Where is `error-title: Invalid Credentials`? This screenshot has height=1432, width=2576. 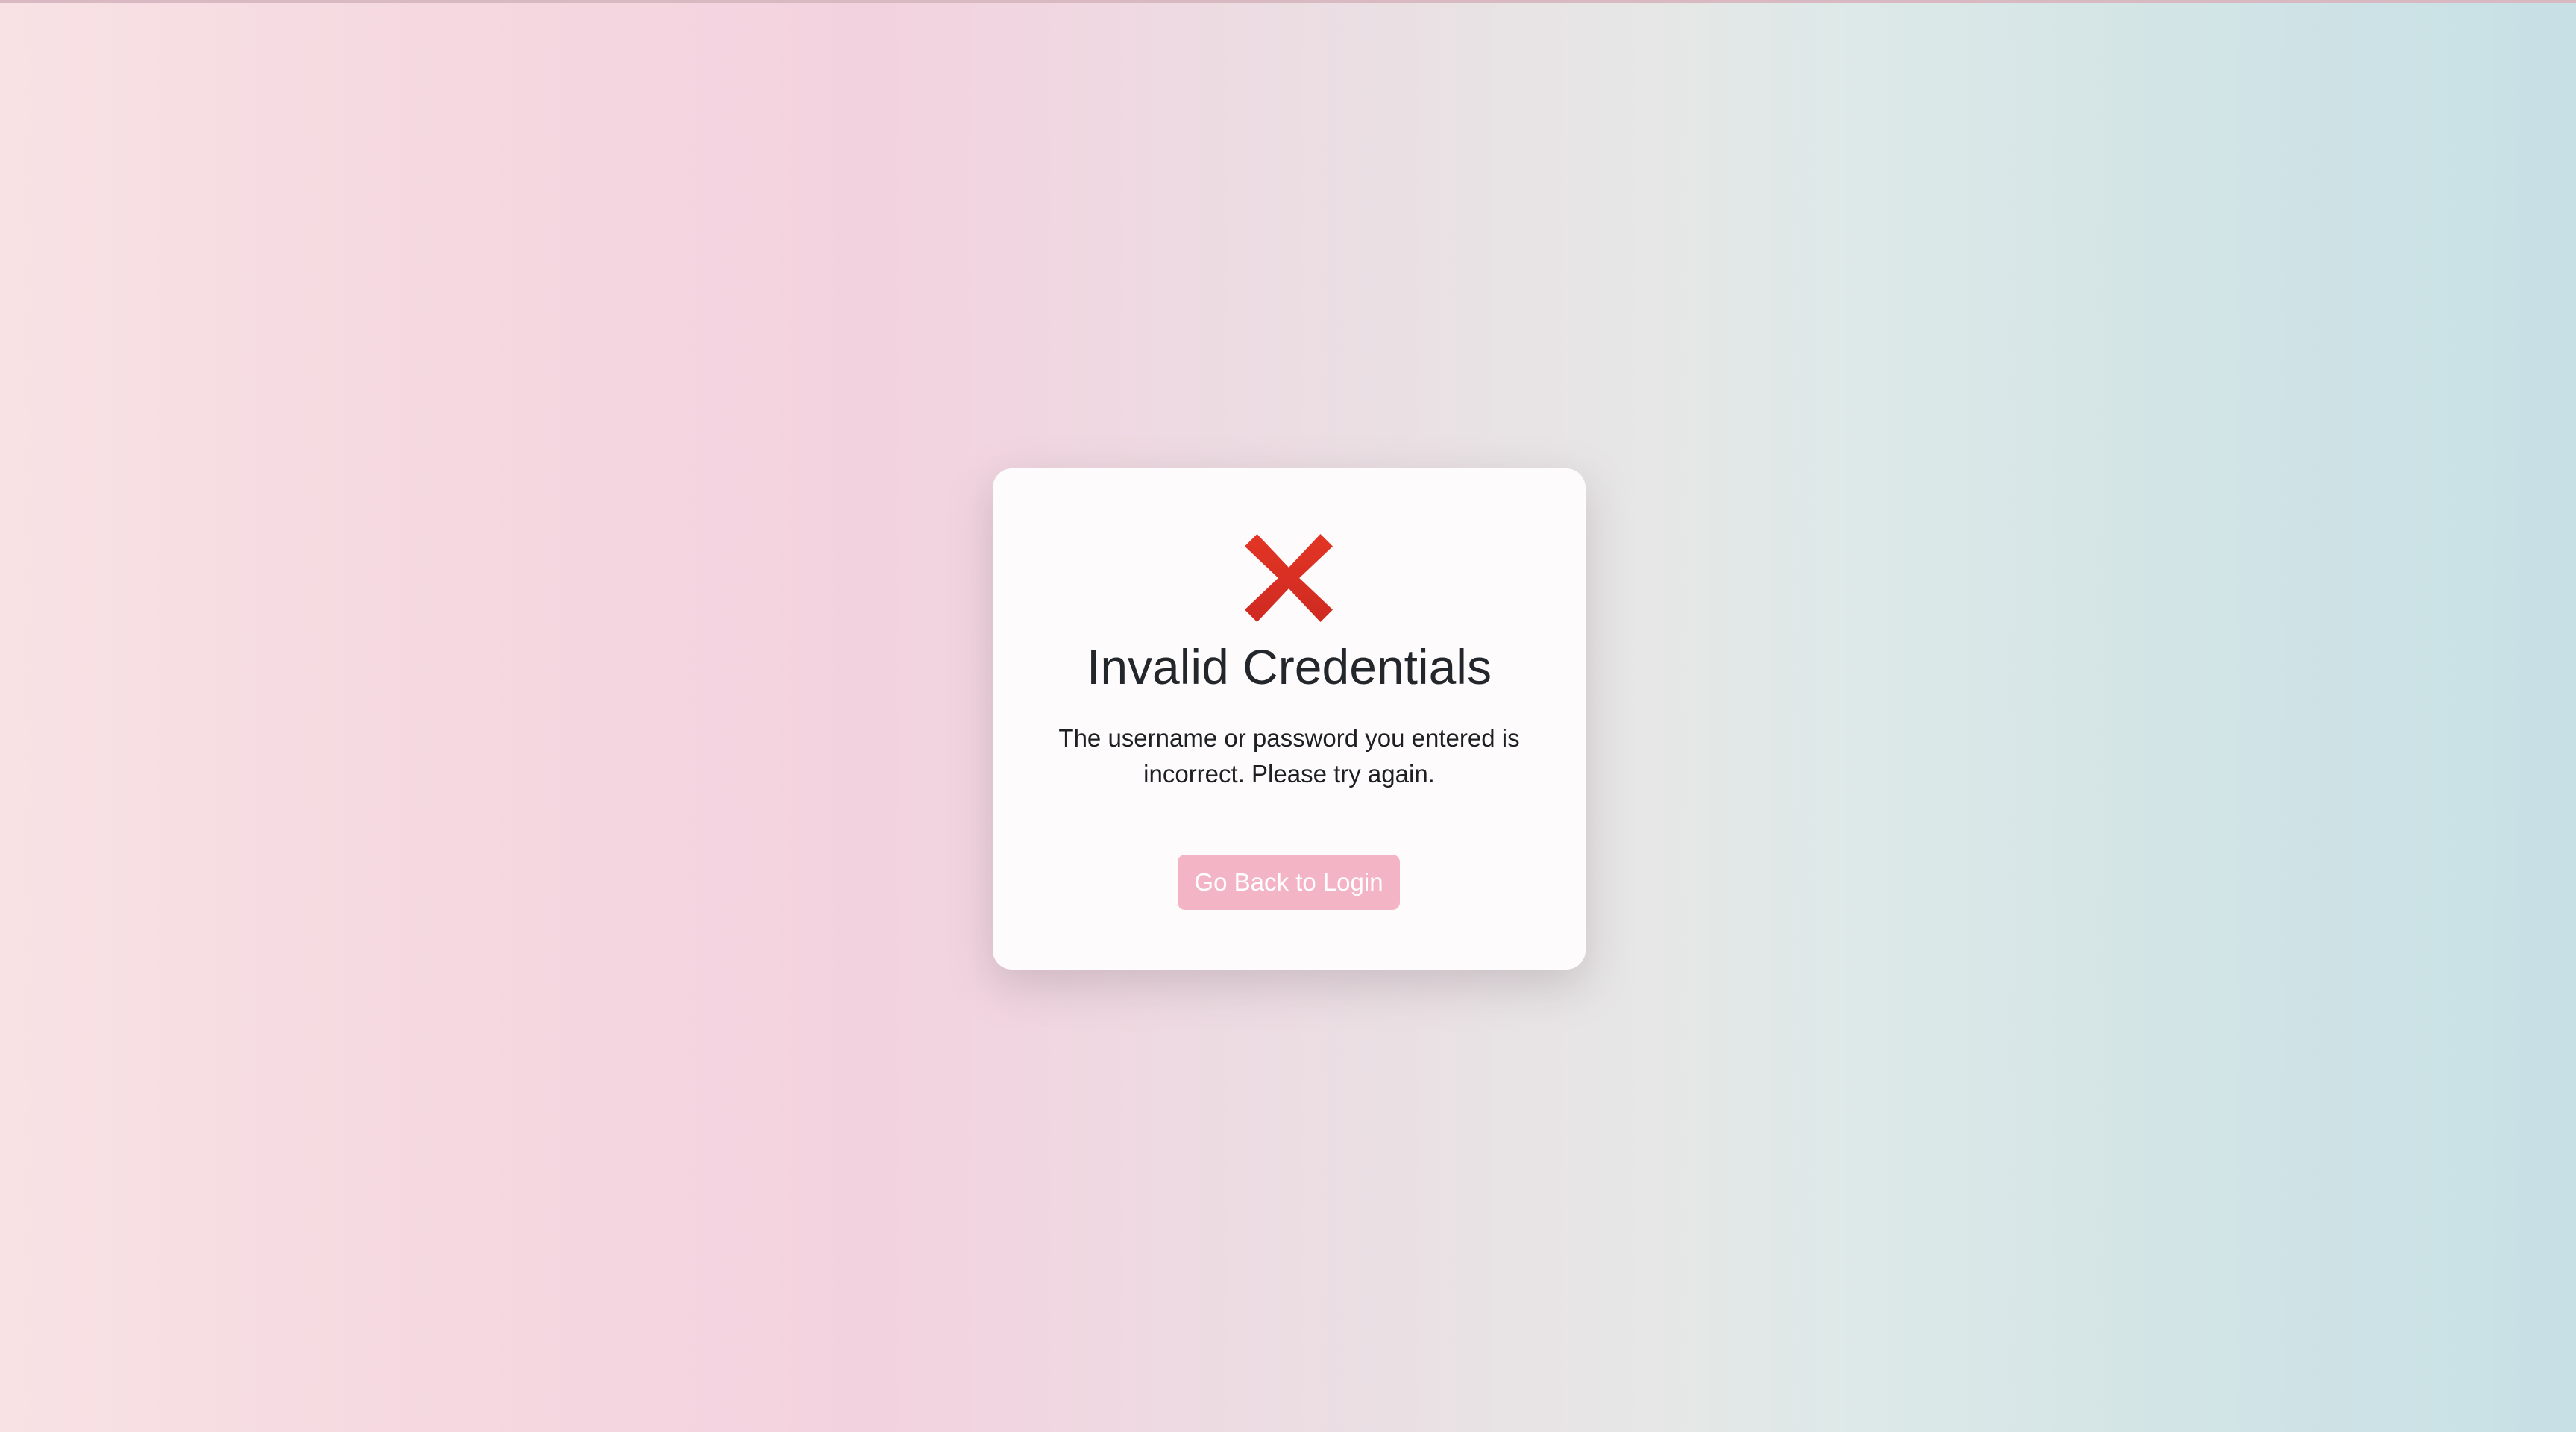
error-title: Invalid Credentials is located at coordinates (1289, 666).